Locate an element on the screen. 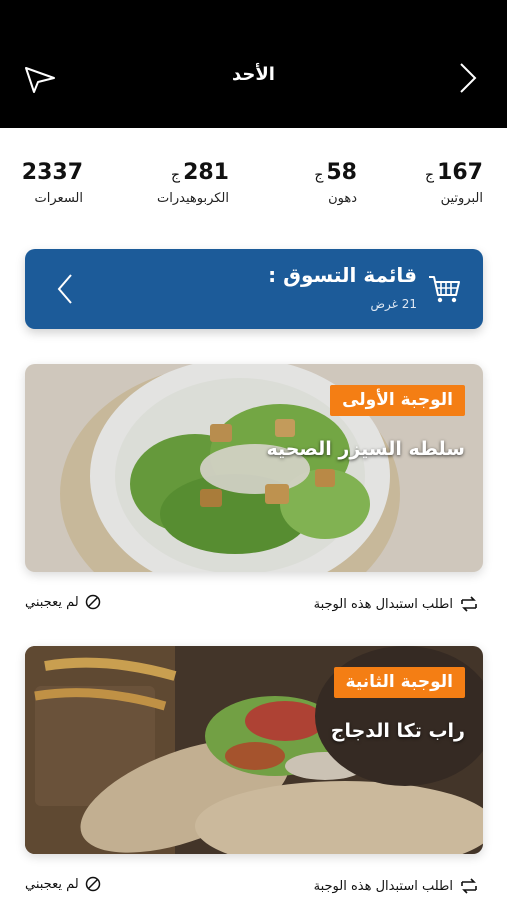 The height and width of the screenshot is (900, 507). macro-value: 167 is located at coordinates (460, 172).